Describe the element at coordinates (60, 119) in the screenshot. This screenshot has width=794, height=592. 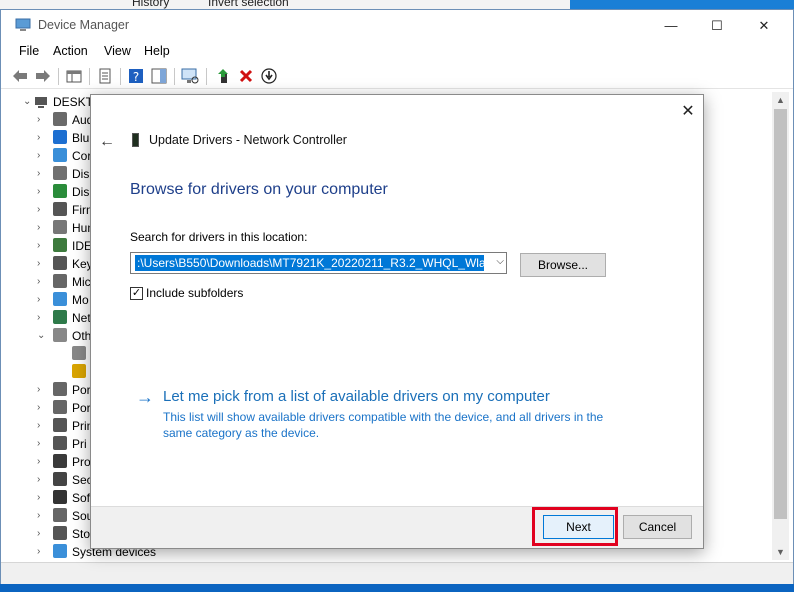
I see `audio-icon` at that location.